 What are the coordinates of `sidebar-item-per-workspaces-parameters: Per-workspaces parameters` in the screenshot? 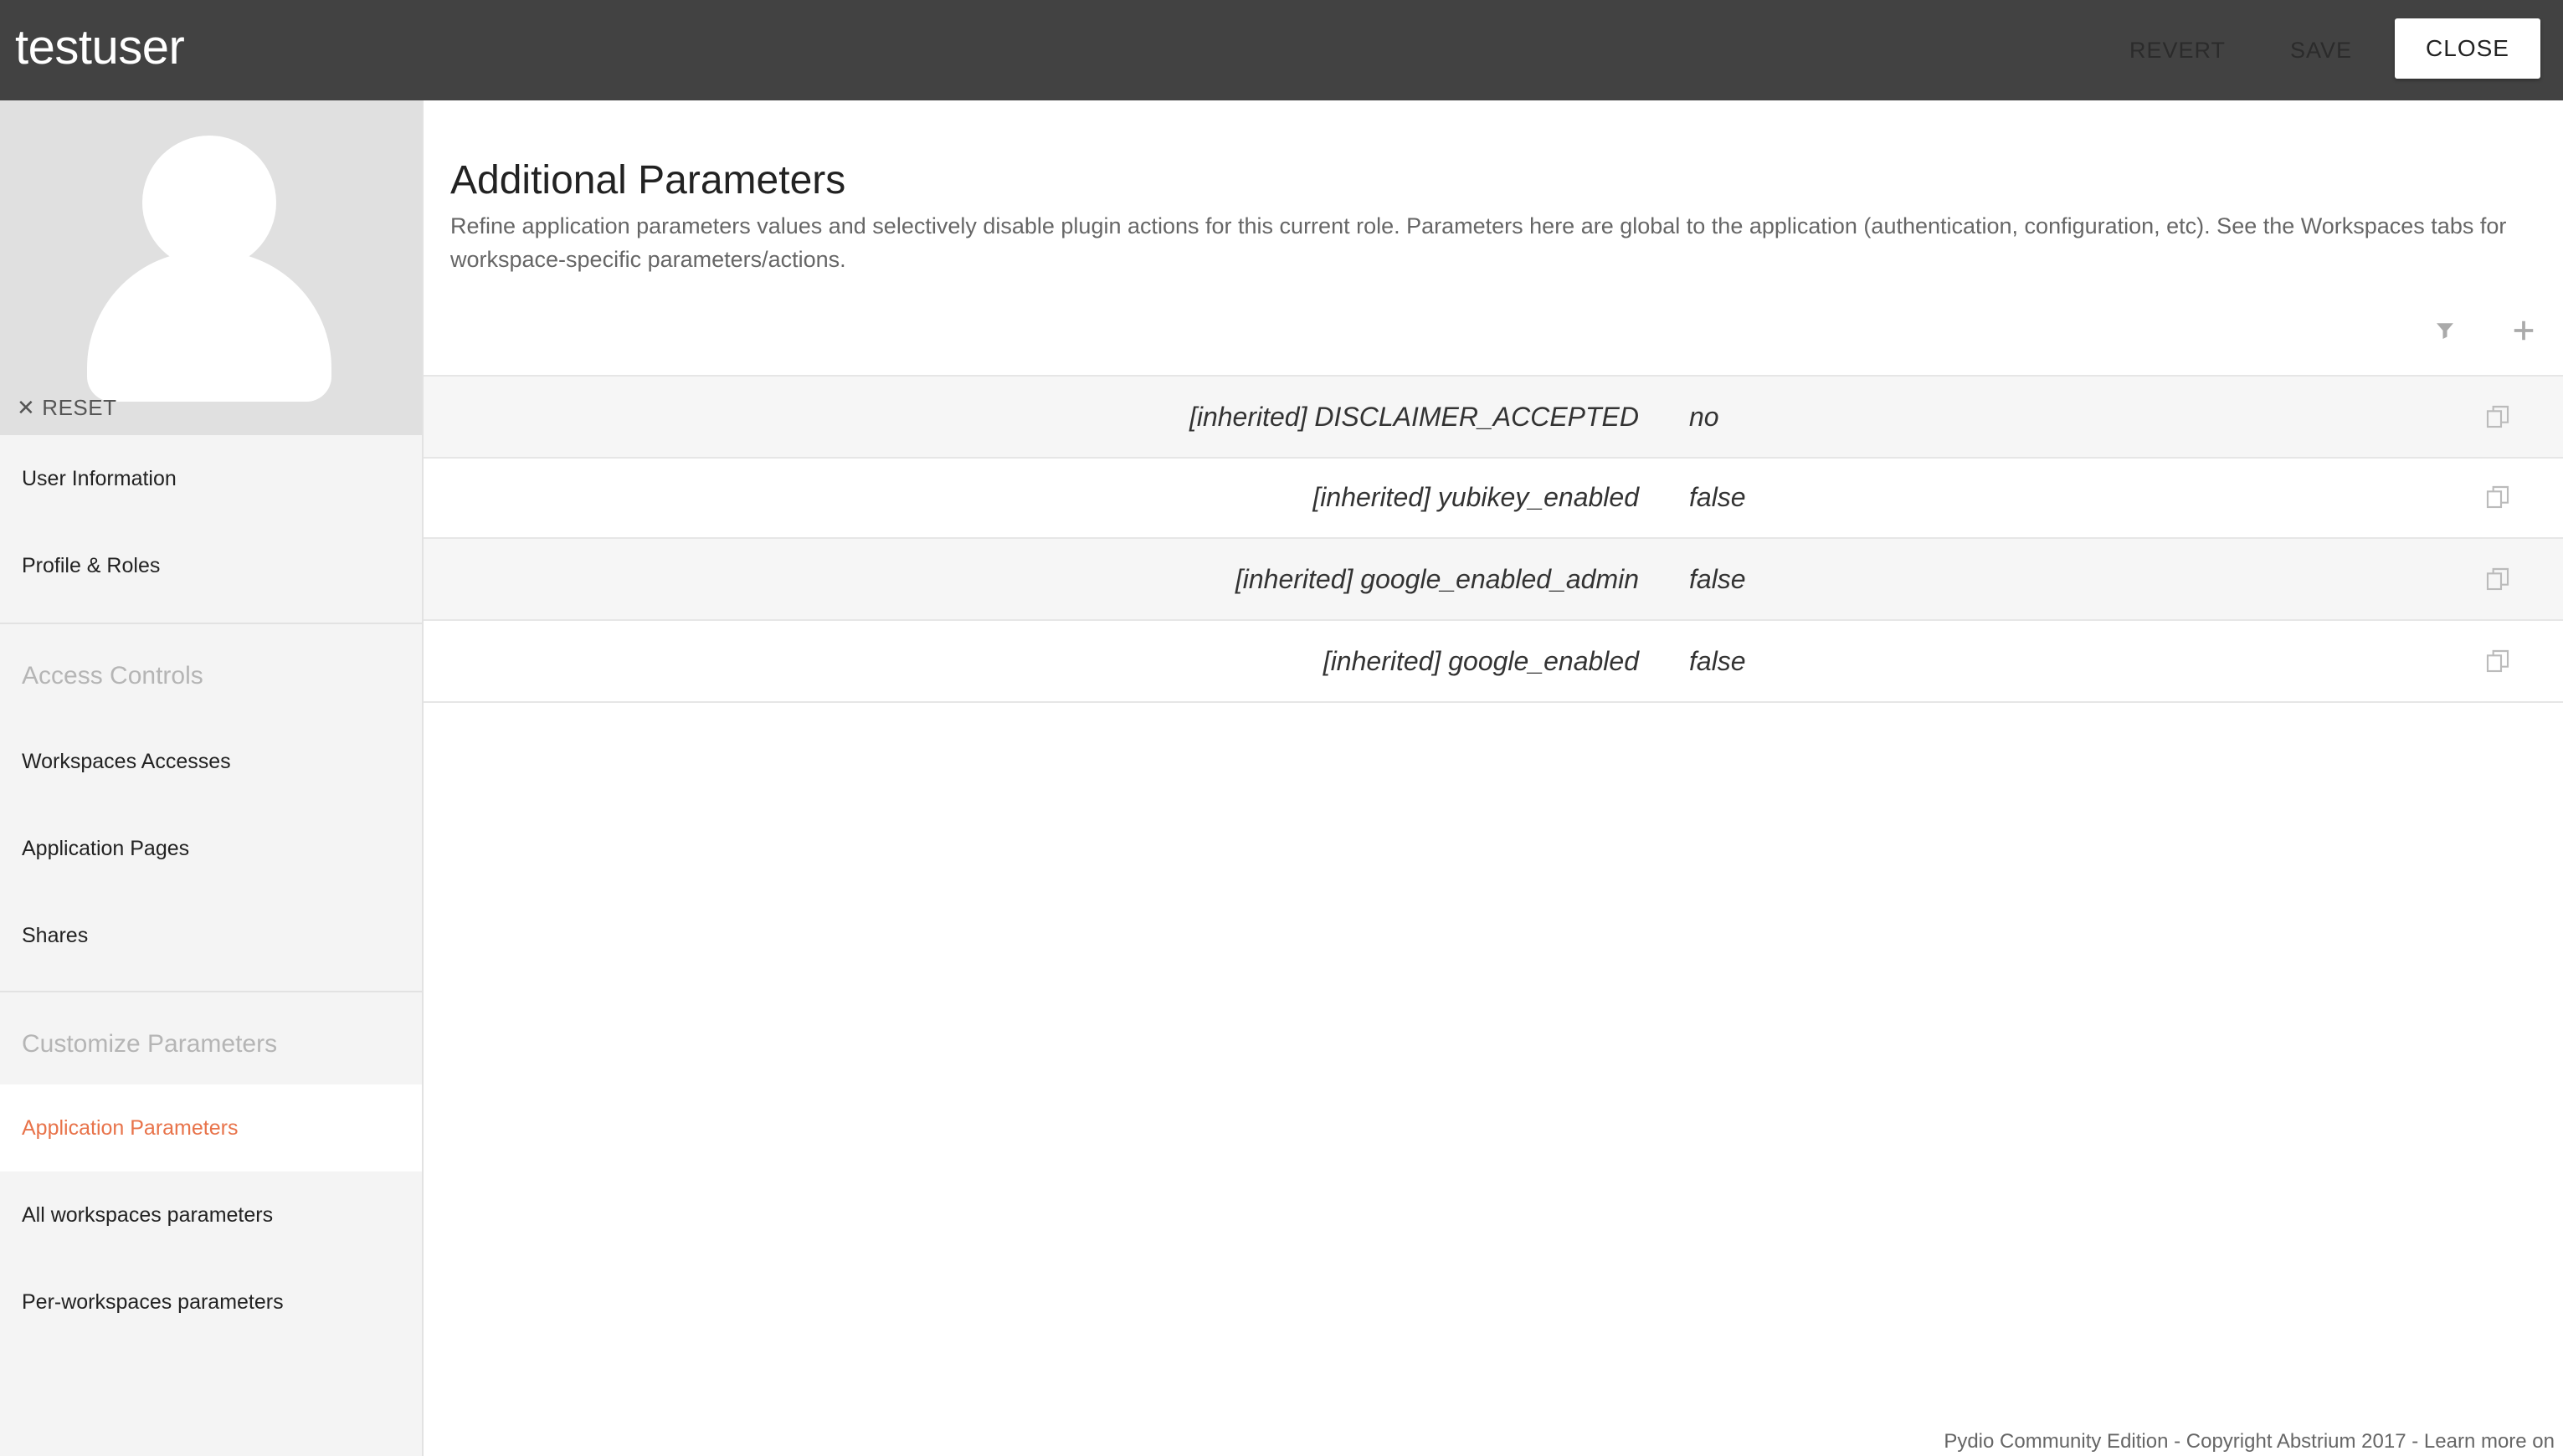 It's located at (211, 1302).